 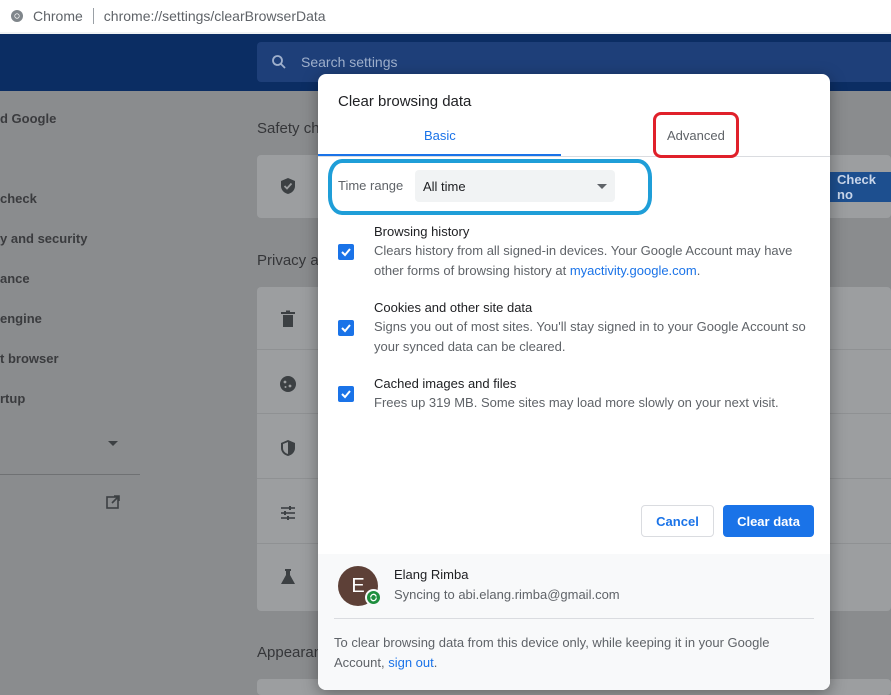 I want to click on sidebar-item-search-engine: engine, so click(x=21, y=318).